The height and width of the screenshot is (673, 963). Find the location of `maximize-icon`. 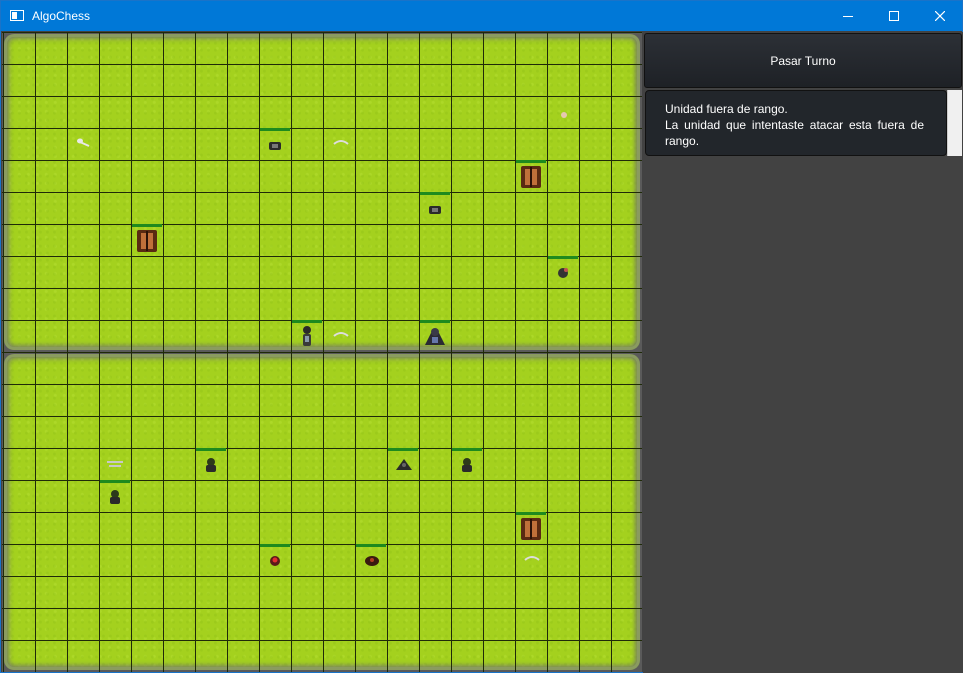

maximize-icon is located at coordinates (894, 16).